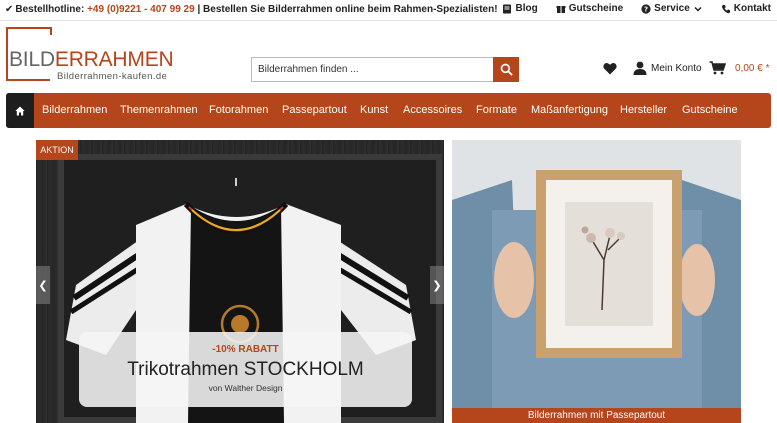 This screenshot has width=777, height=423. Describe the element at coordinates (698, 9) in the screenshot. I see `chevron-down-icon` at that location.